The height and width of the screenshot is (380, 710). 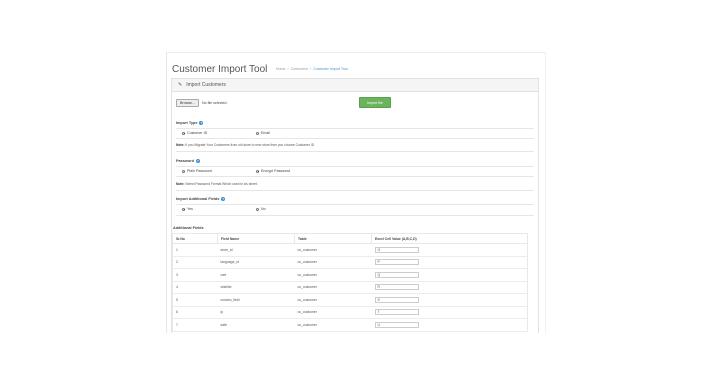 I want to click on table-row: 1 store_id oc_customer O, so click(x=350, y=250).